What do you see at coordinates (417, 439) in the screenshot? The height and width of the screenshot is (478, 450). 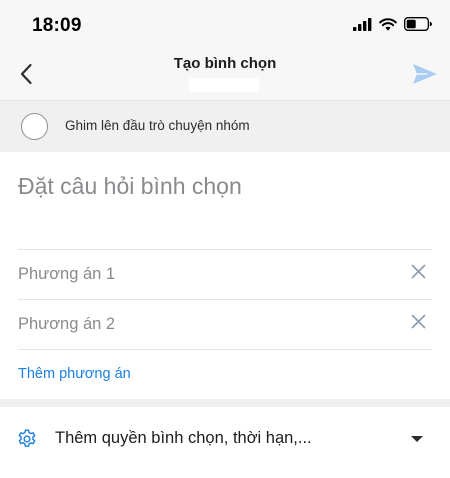 I see `caret-down-icon` at bounding box center [417, 439].